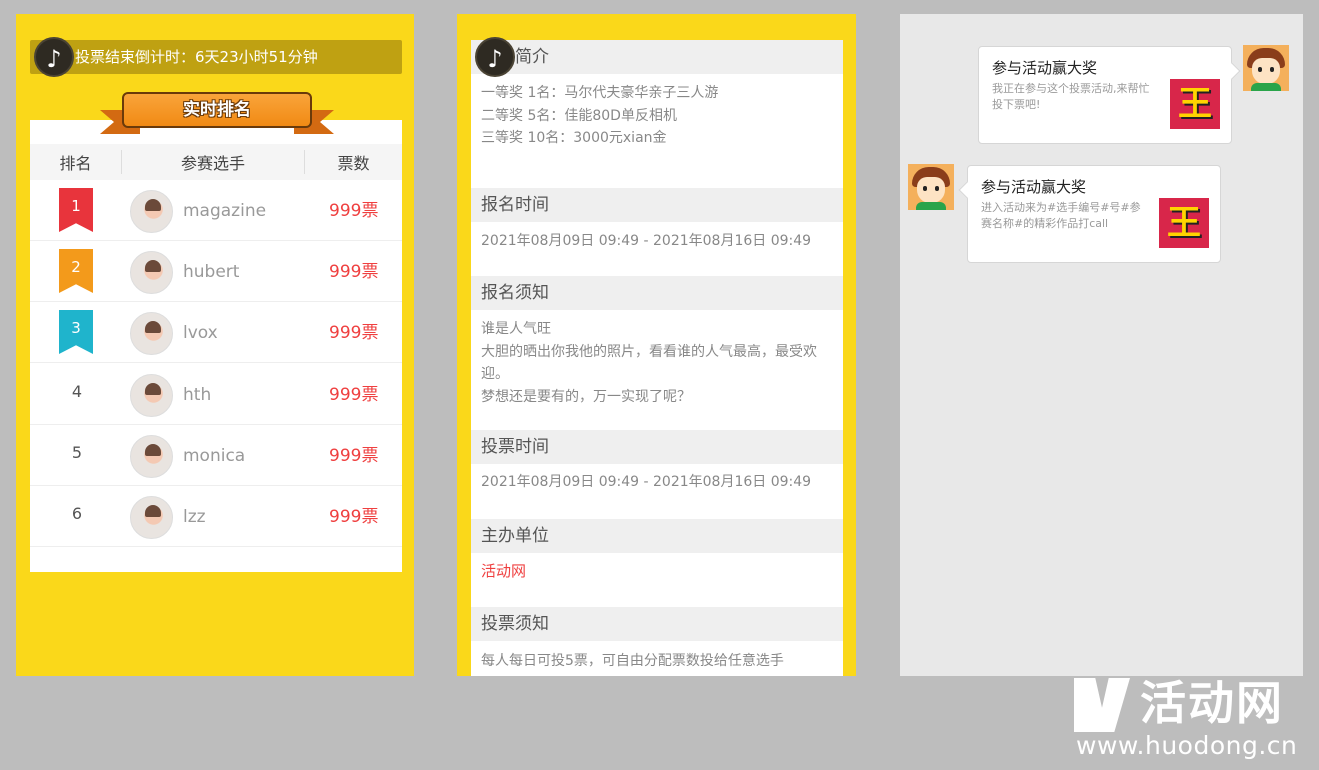 Image resolution: width=1319 pixels, height=770 pixels. Describe the element at coordinates (200, 333) in the screenshot. I see `player-name: lvox` at that location.